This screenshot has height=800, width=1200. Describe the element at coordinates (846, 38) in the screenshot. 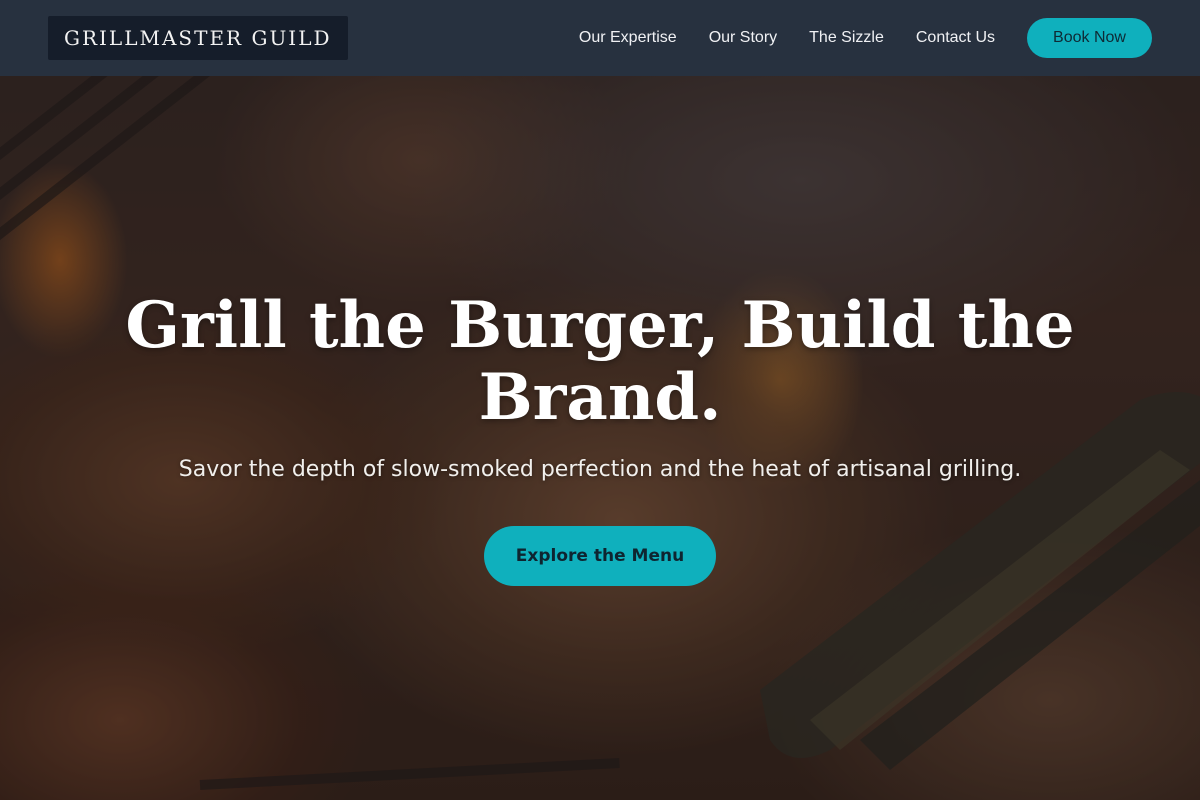

I see `nav-link-the-sizzle: The Sizzle` at that location.